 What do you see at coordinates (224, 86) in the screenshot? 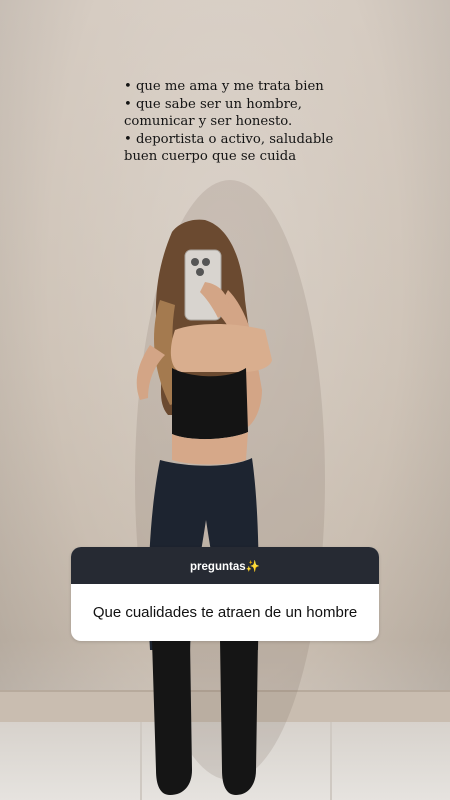
I see `story-text-line: • que me ama y me trata bien` at bounding box center [224, 86].